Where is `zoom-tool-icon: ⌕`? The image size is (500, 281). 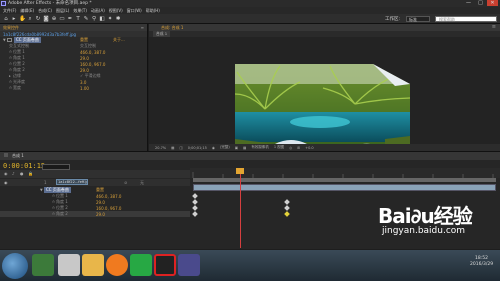 zoom-tool-icon: ⌕ is located at coordinates (30, 19).